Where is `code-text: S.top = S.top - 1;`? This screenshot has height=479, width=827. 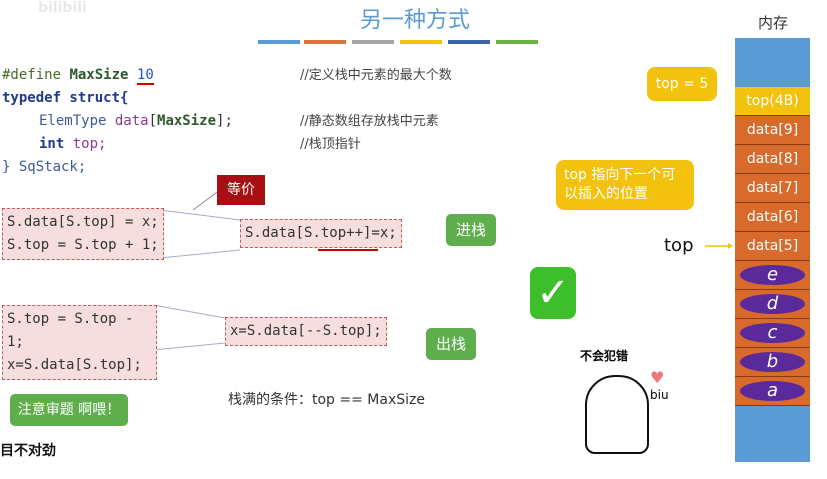
code-text: S.top = S.top - 1; is located at coordinates (70, 330).